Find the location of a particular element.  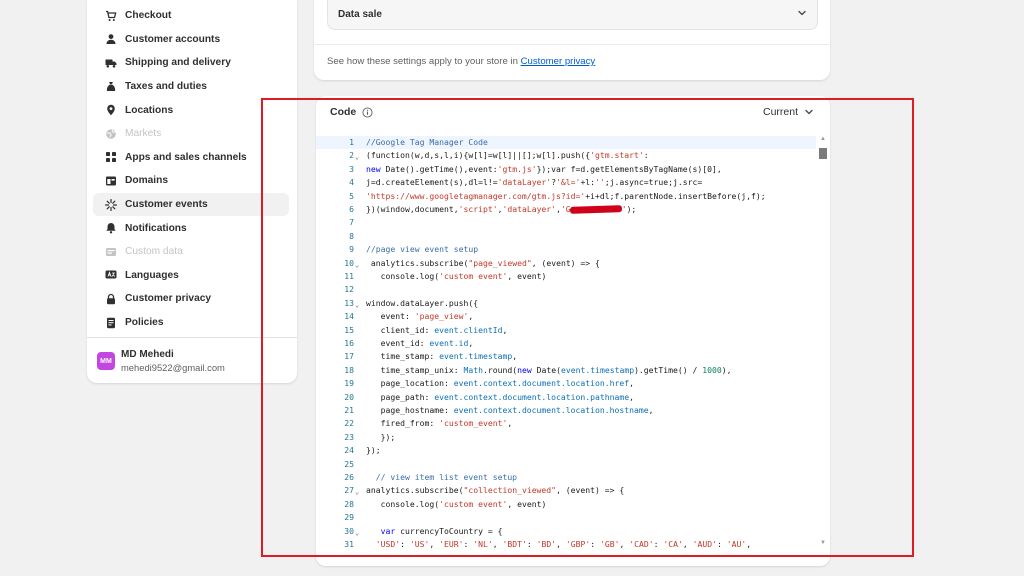

code-token: 'BD' is located at coordinates (546, 543).